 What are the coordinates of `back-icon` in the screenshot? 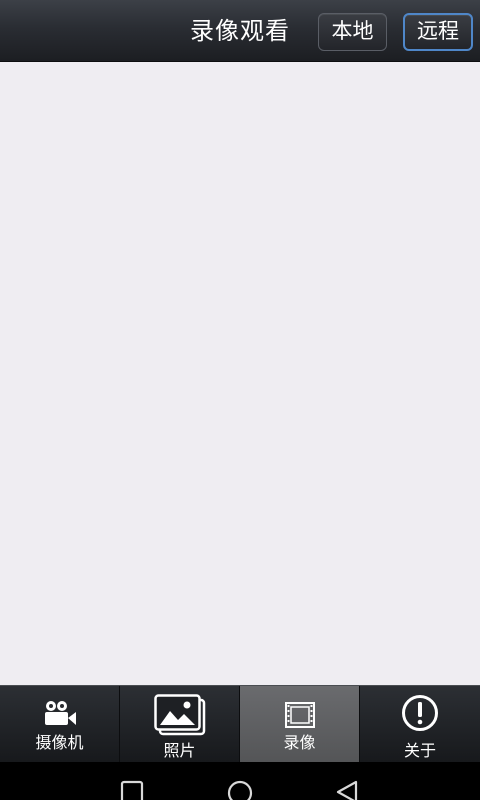 It's located at (347, 790).